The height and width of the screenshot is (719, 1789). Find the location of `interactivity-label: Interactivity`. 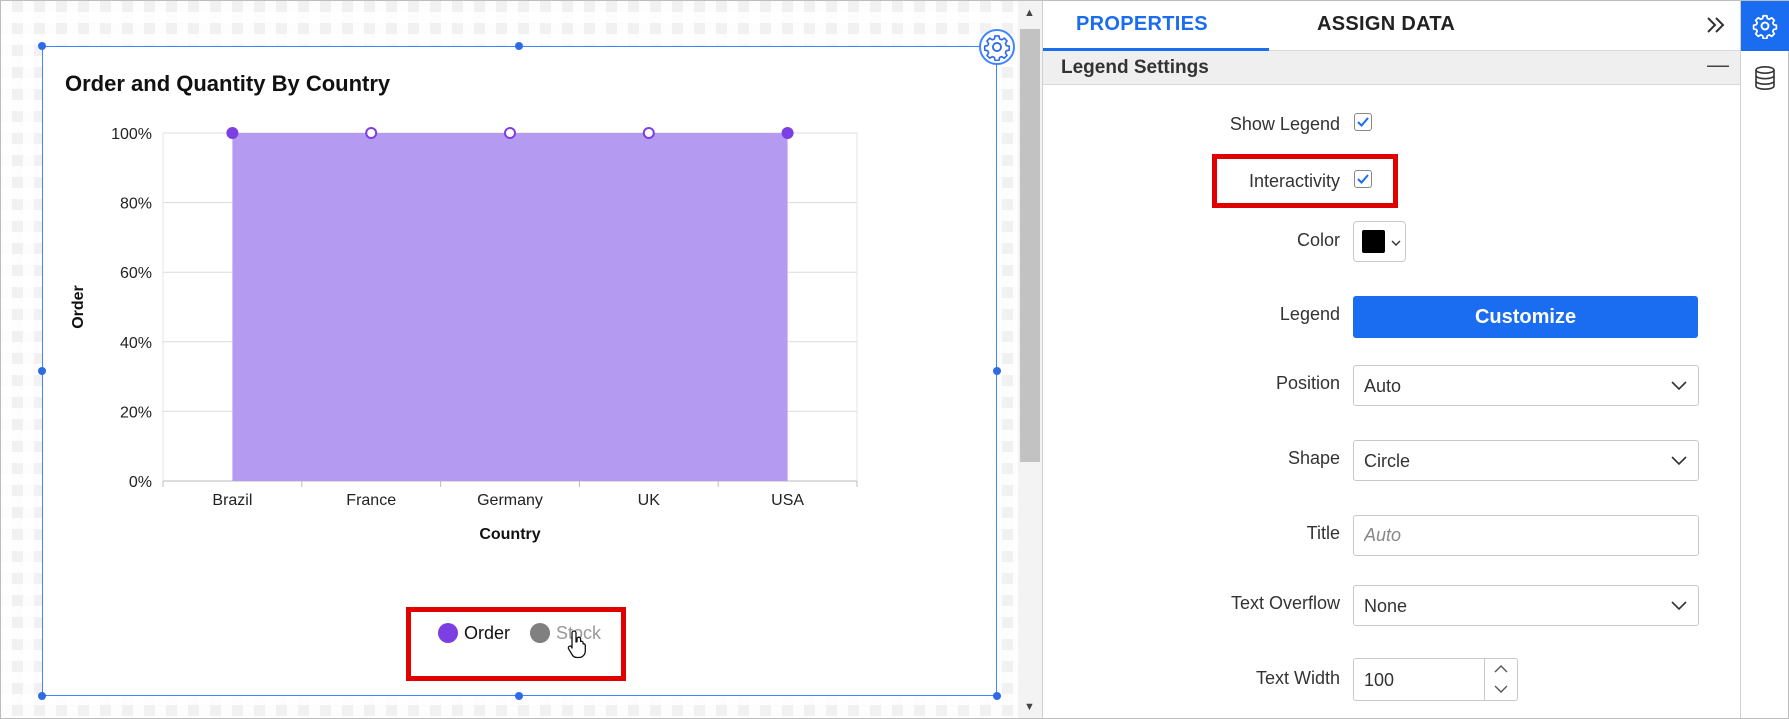

interactivity-label: Interactivity is located at coordinates (1294, 181).